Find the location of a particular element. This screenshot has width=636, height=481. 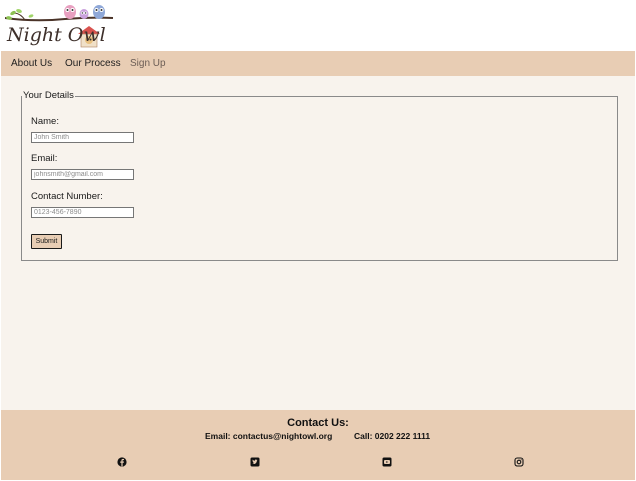

footer-phone: Call: 0202 222 1111 is located at coordinates (392, 436).